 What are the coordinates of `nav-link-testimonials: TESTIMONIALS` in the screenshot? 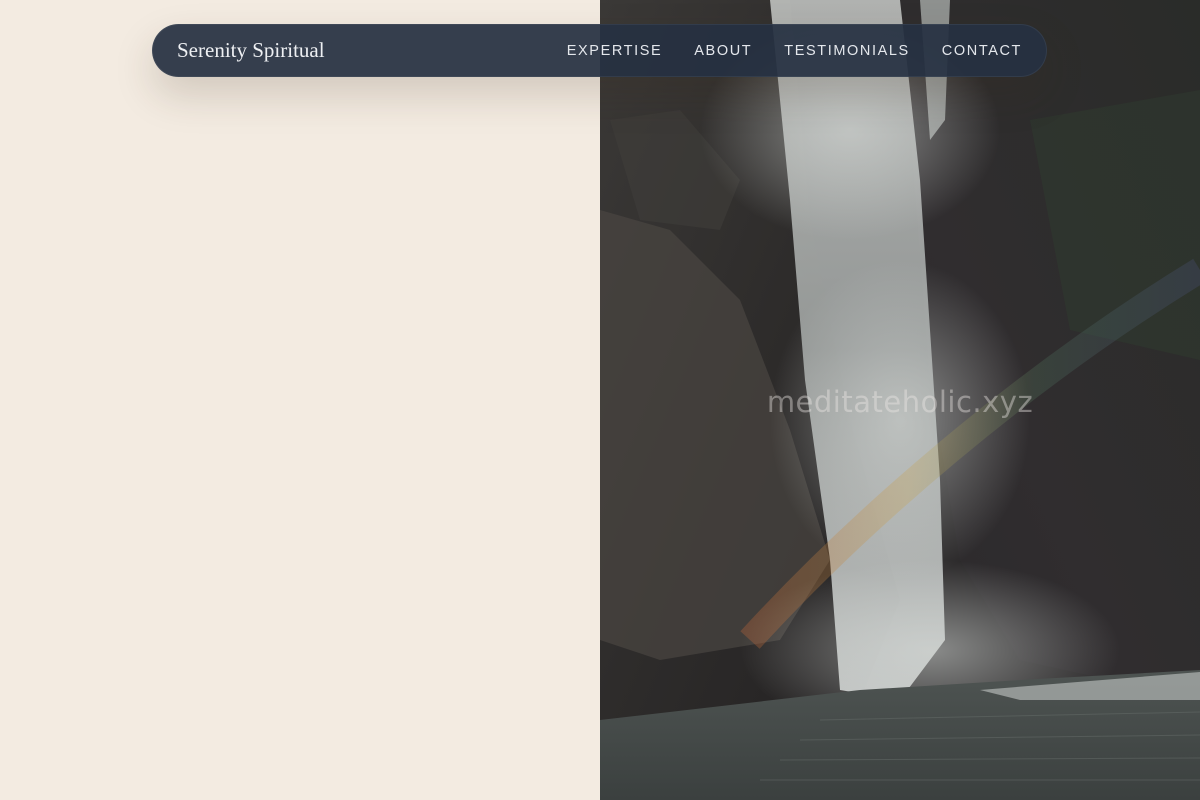 It's located at (847, 51).